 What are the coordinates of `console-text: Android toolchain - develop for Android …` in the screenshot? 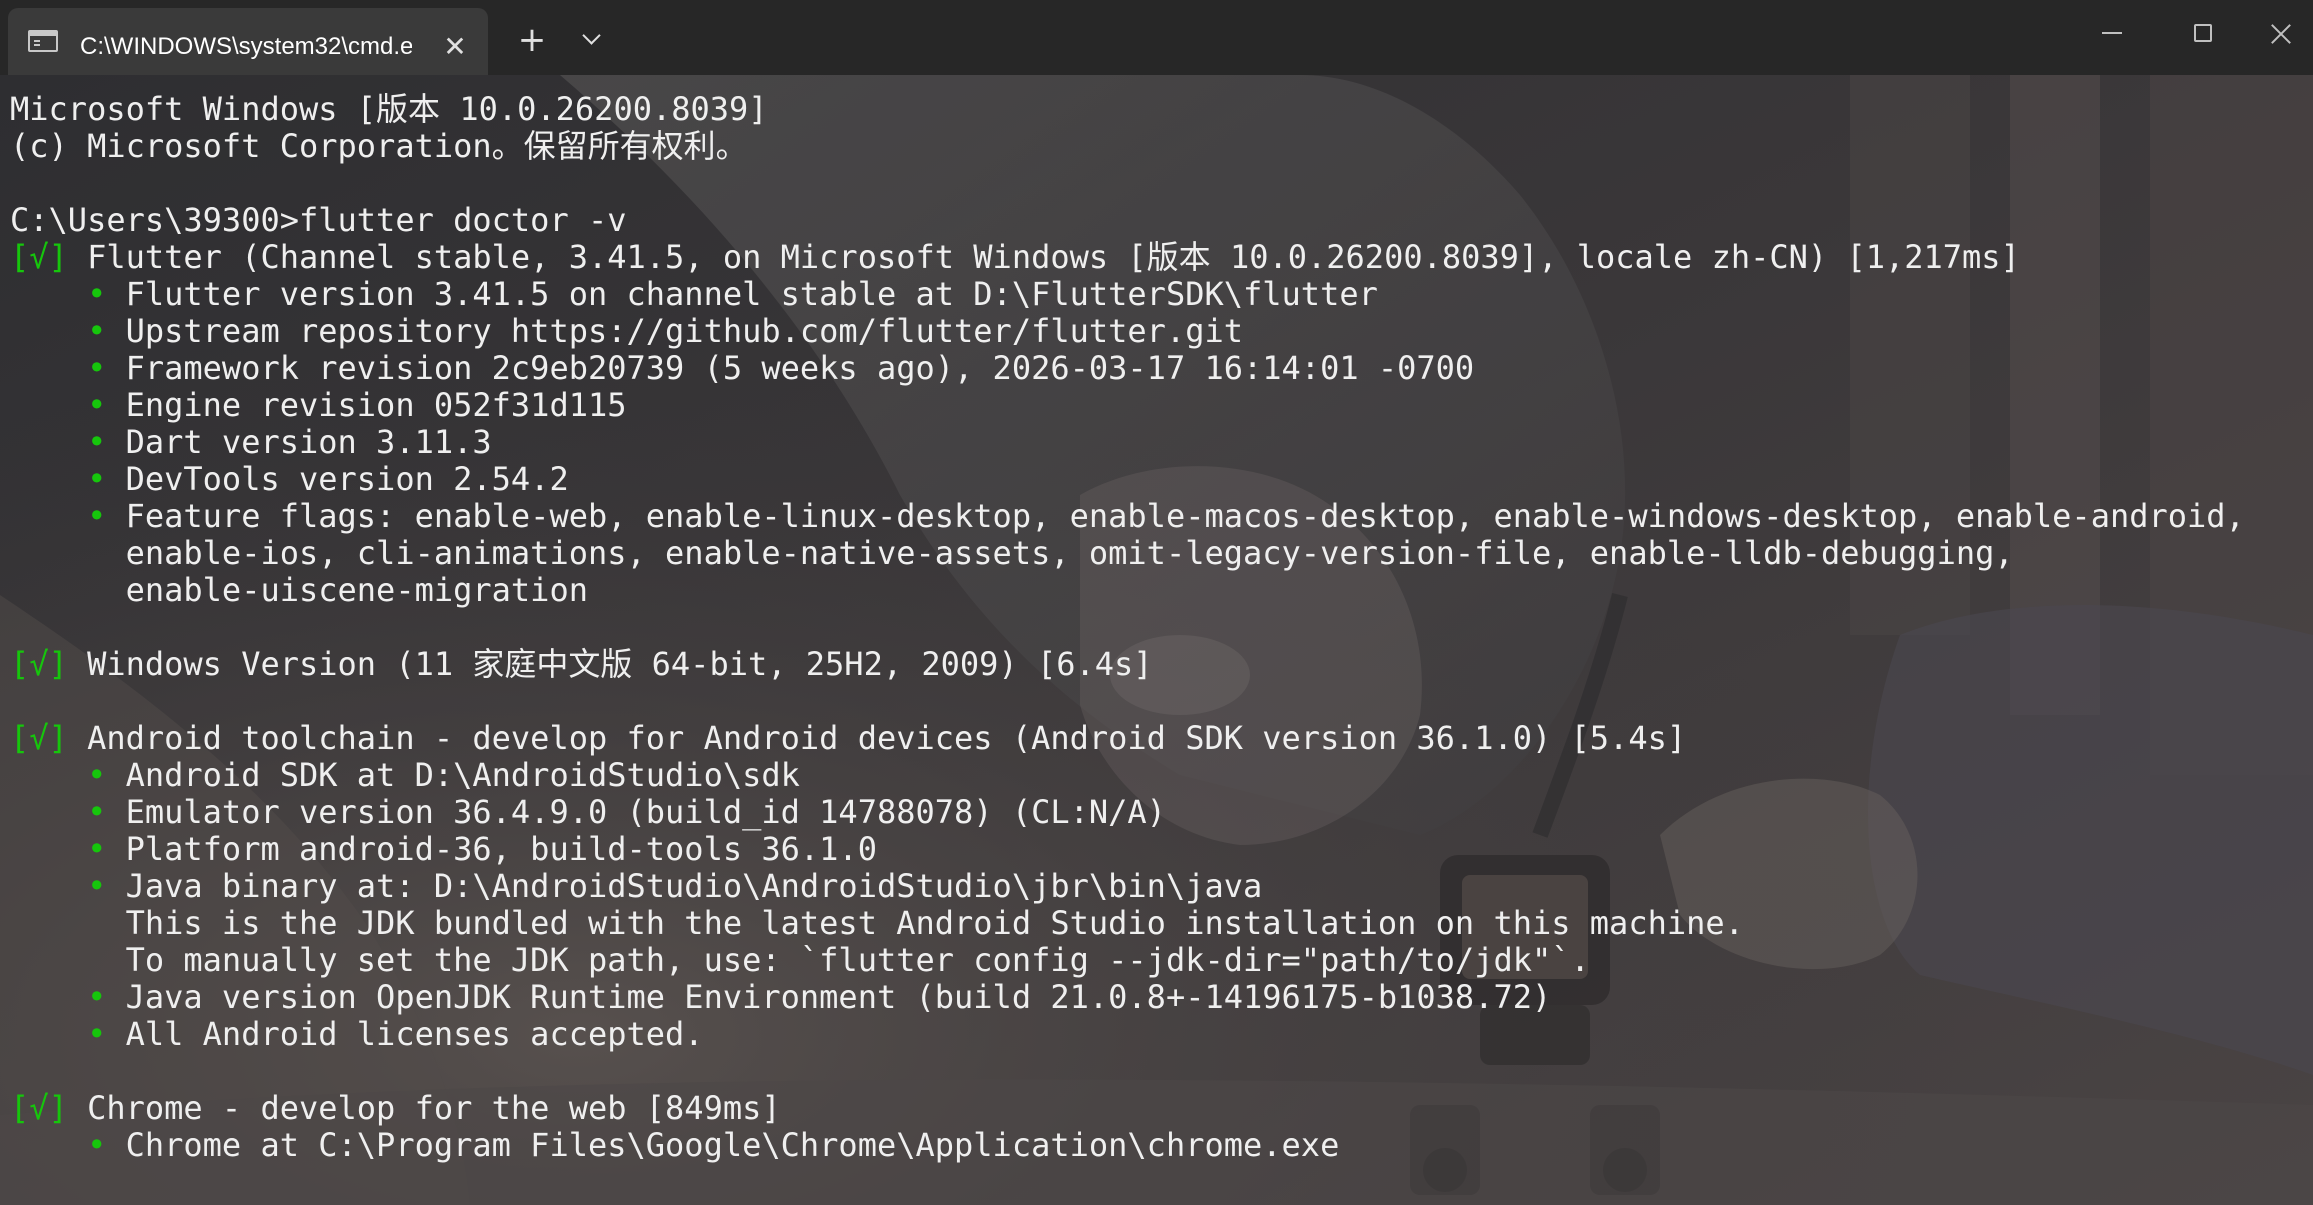 It's located at (877, 738).